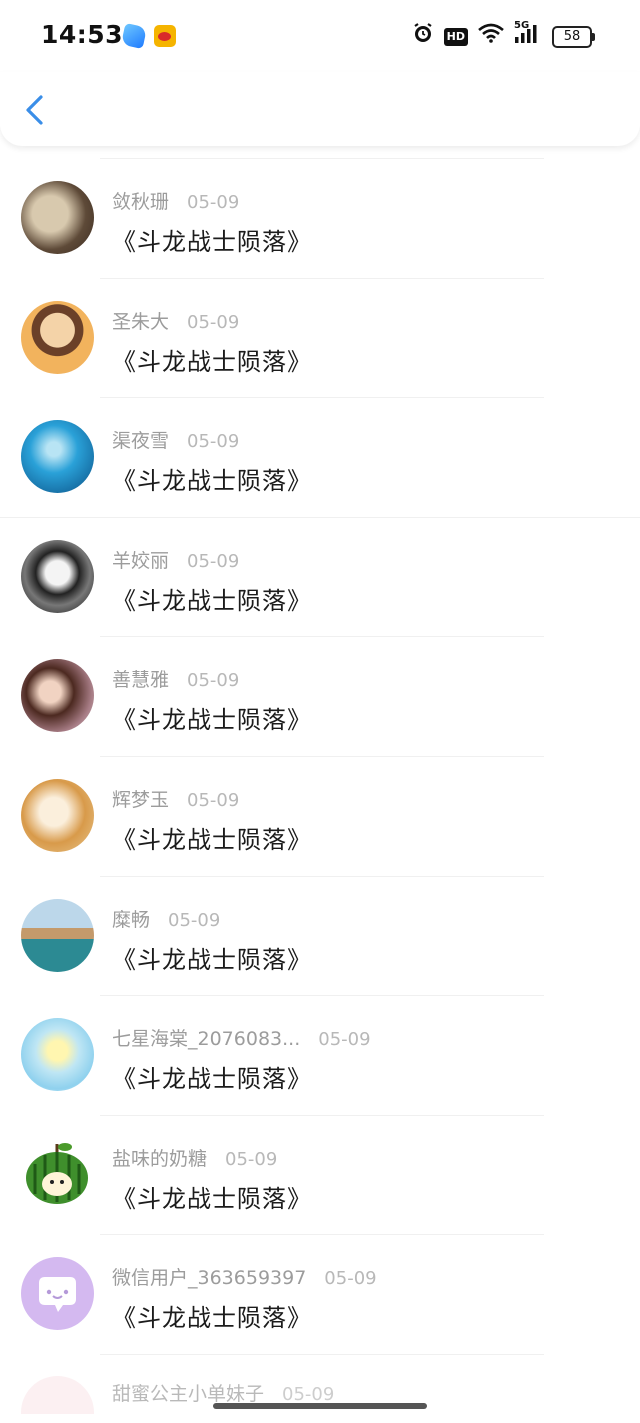 Image resolution: width=640 pixels, height=1423 pixels. I want to click on home-indicator, so click(320, 1406).